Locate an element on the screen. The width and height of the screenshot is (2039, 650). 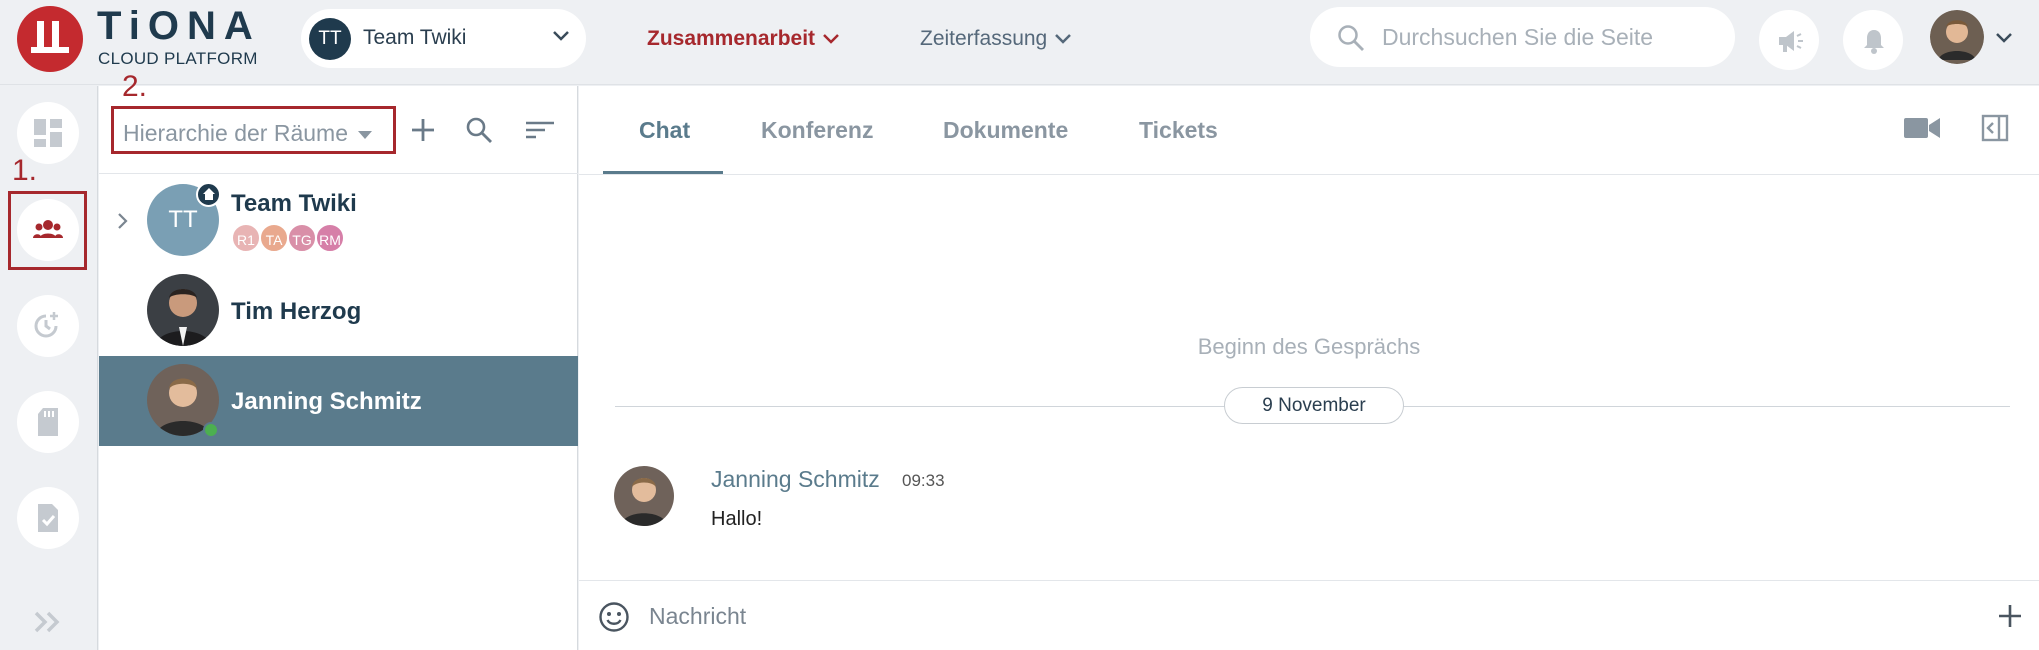
conversation-start-text: Beginn des Gesprächs is located at coordinates (1309, 346).